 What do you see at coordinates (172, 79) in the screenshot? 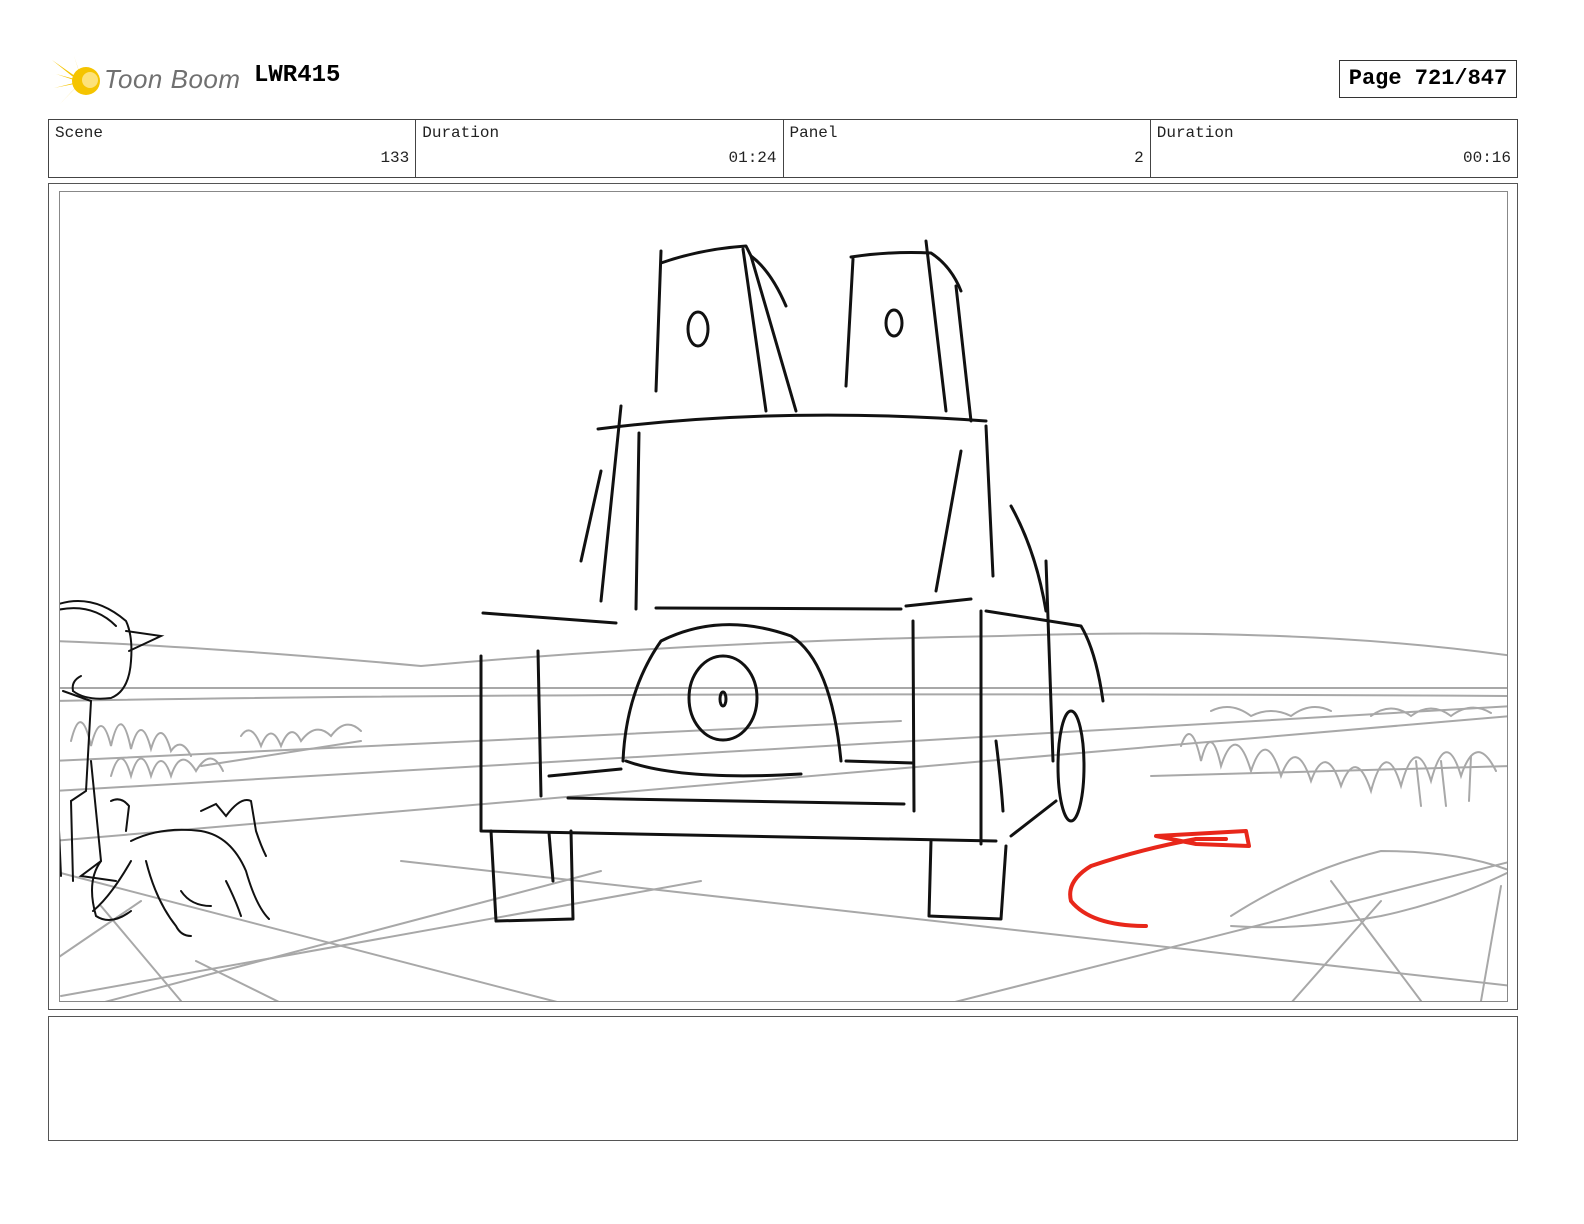
I see `brand-name: Toon Boom` at bounding box center [172, 79].